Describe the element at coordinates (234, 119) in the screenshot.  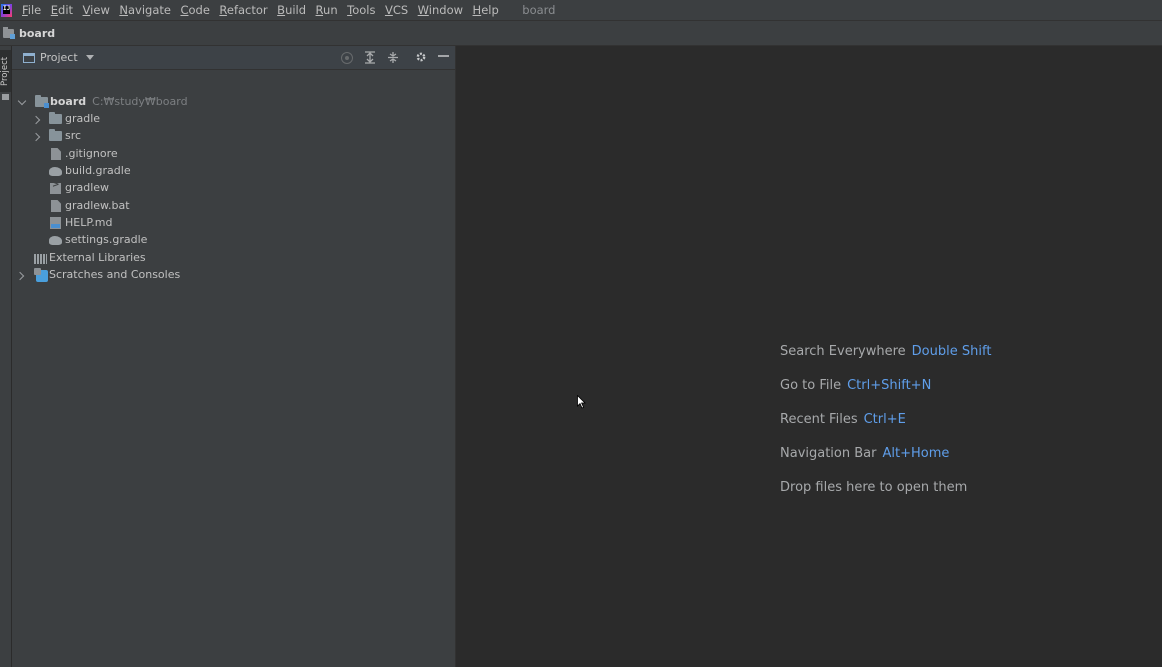
I see `tree-row-gradle: gradle` at that location.